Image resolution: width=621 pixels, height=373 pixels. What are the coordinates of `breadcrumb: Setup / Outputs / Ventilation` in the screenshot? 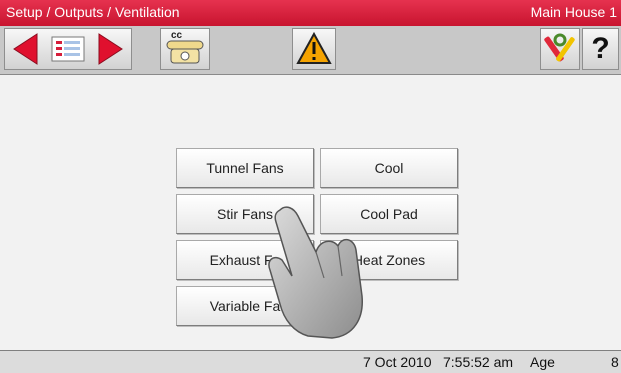 It's located at (93, 12).